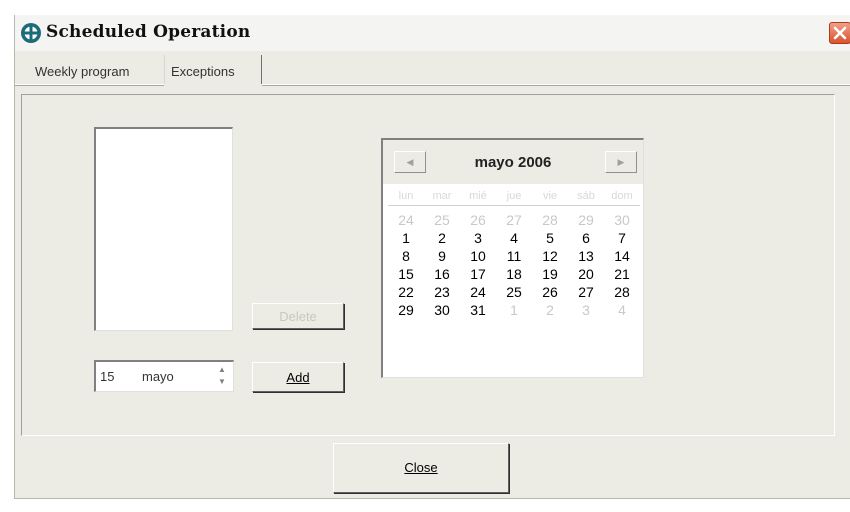  Describe the element at coordinates (478, 274) in the screenshot. I see `calendar-day: 17` at that location.